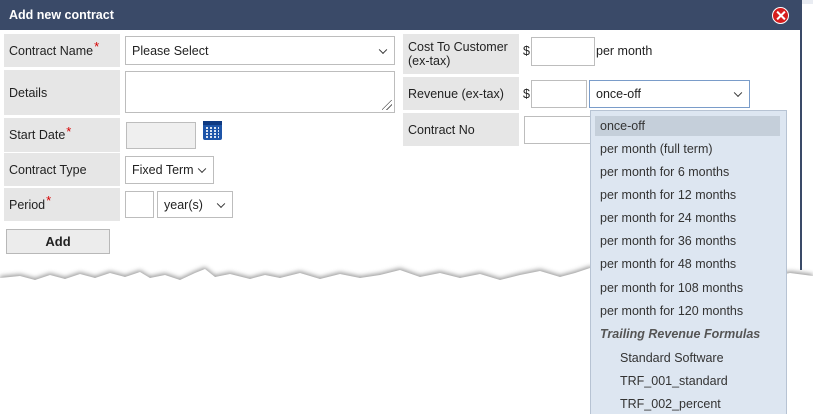 The height and width of the screenshot is (414, 813). Describe the element at coordinates (563, 51) in the screenshot. I see `cost-to-customer-input` at that location.